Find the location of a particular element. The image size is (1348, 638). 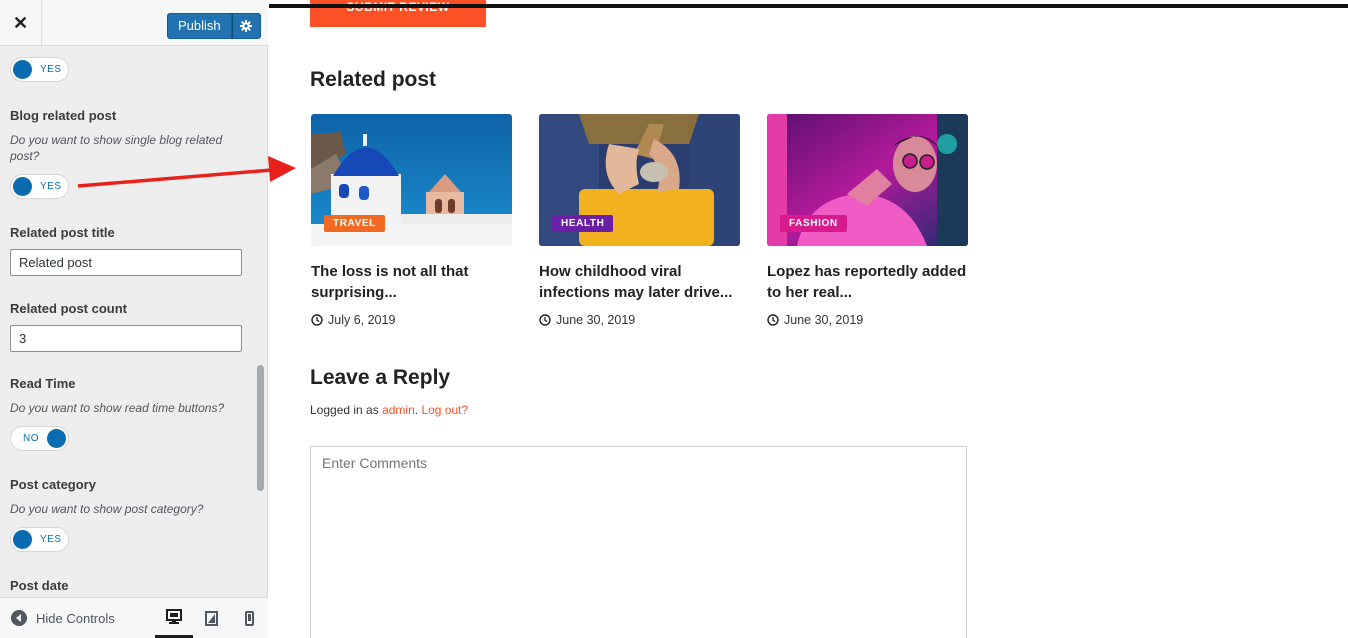

post-thumbnail: FASHION is located at coordinates (867, 180).